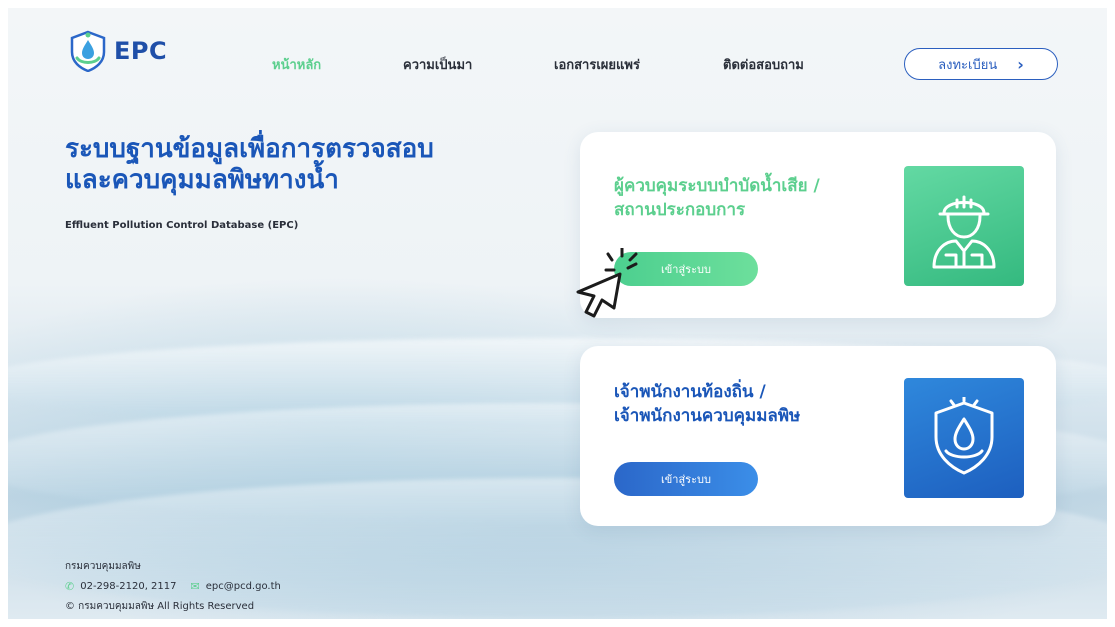 The height and width of the screenshot is (627, 1115). I want to click on water-shield-icon-tile, so click(964, 438).